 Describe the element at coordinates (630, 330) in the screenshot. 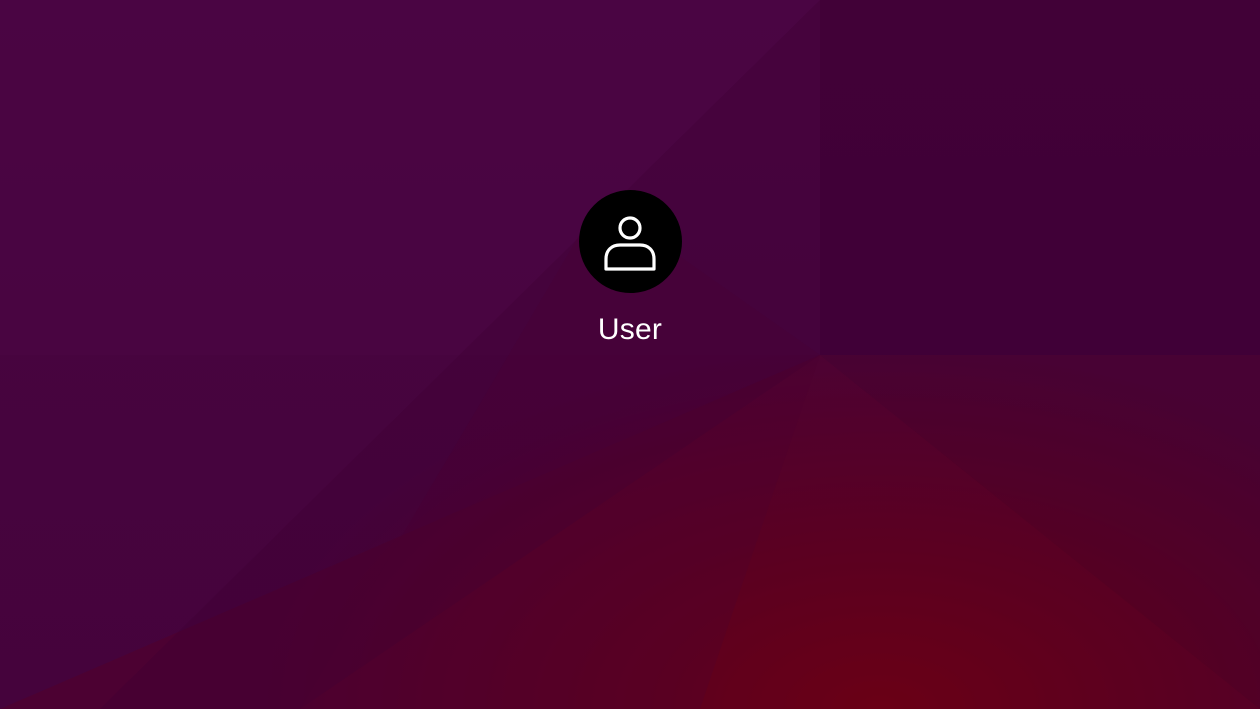

I see `username-label: User` at that location.